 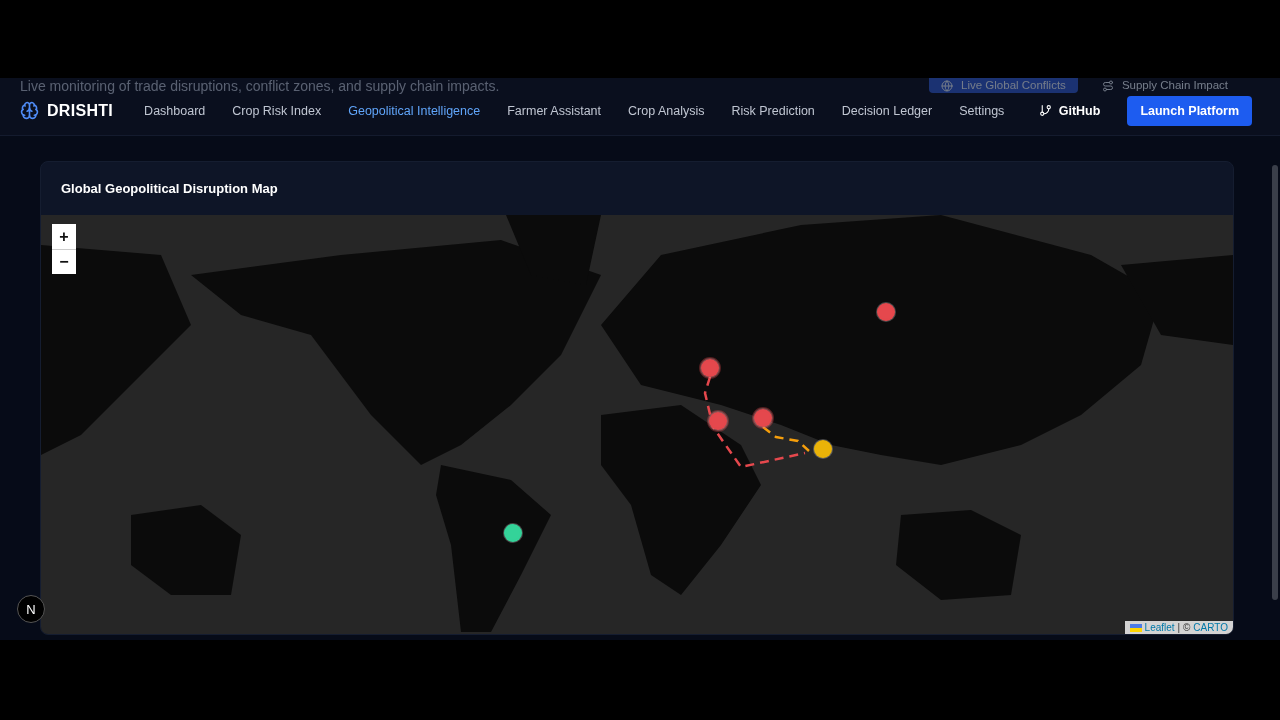 What do you see at coordinates (64, 261) in the screenshot?
I see `zoom-out-button: −` at bounding box center [64, 261].